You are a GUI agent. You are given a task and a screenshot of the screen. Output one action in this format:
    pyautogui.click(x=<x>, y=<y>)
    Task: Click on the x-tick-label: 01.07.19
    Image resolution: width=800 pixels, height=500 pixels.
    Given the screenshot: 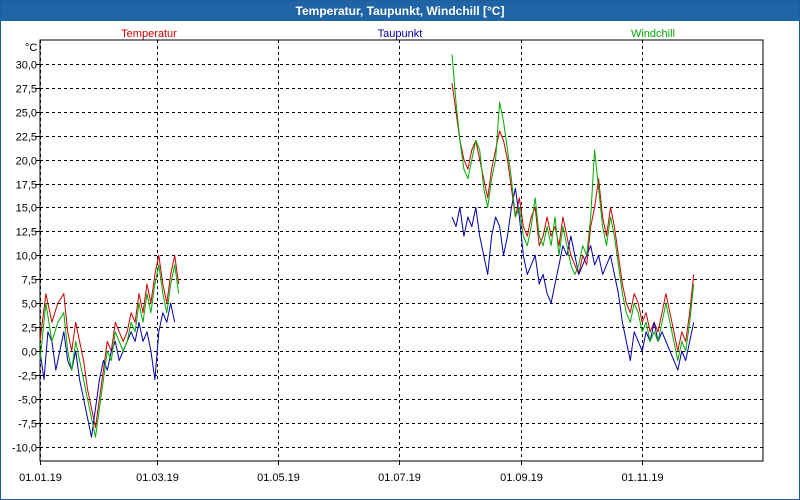 What is the action you would take?
    pyautogui.click(x=399, y=478)
    